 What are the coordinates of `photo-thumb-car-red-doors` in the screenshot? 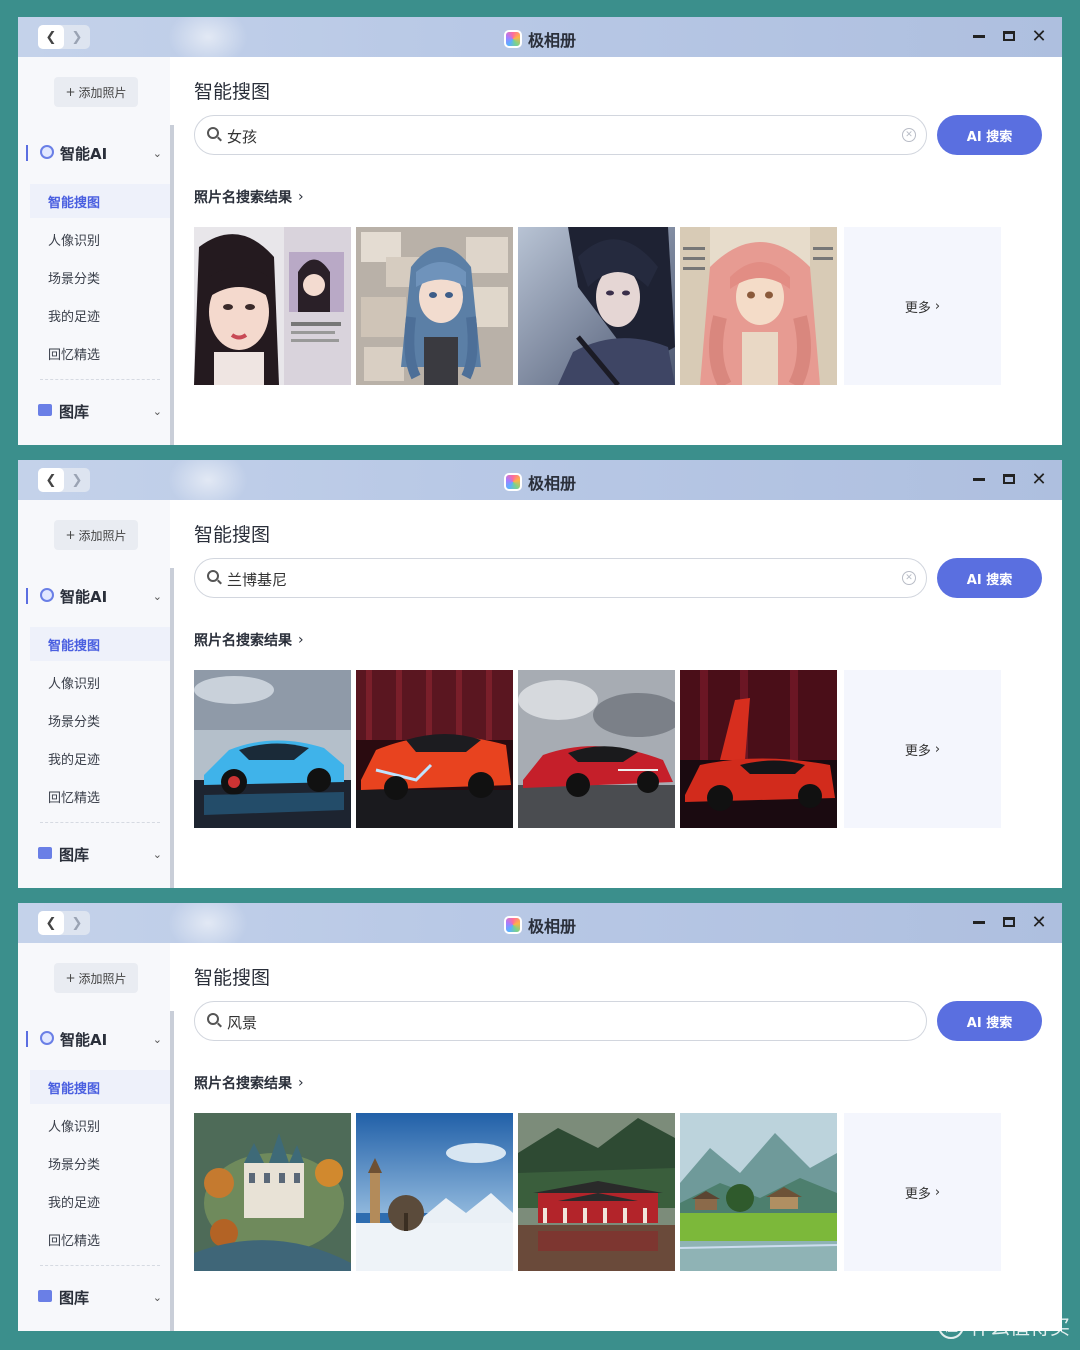 It's located at (758, 749).